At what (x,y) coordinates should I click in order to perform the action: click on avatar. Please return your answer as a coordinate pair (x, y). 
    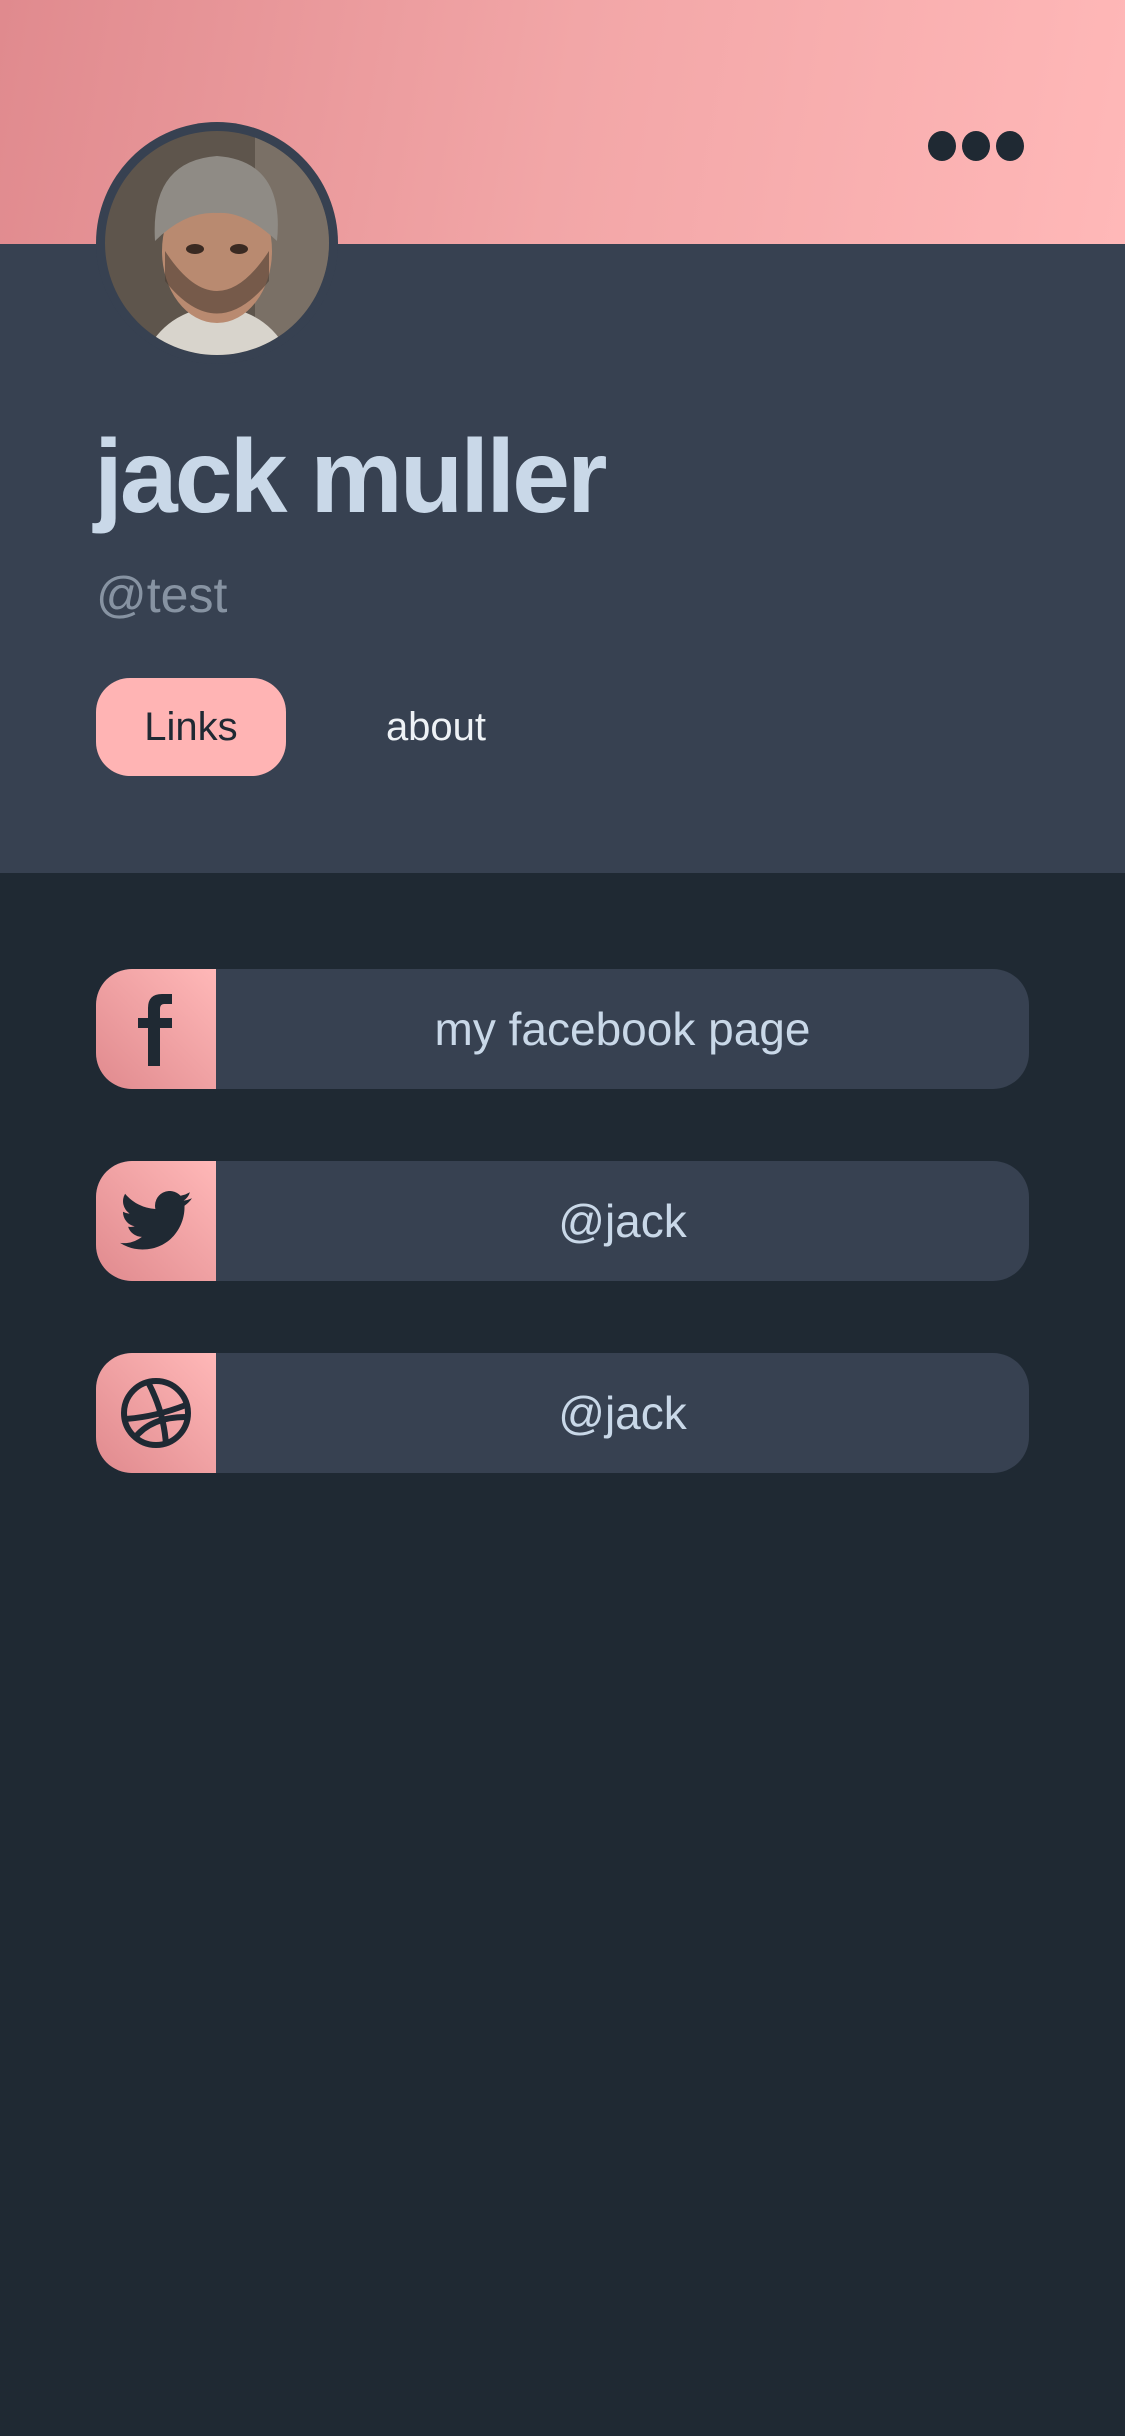
    Looking at the image, I should click on (217, 243).